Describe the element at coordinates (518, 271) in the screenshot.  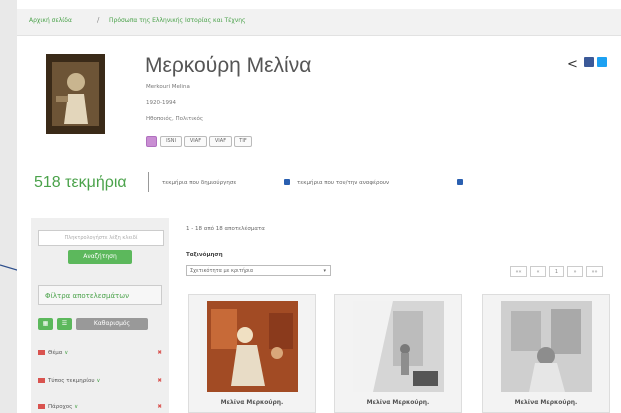
I see `pager-first: ««` at that location.